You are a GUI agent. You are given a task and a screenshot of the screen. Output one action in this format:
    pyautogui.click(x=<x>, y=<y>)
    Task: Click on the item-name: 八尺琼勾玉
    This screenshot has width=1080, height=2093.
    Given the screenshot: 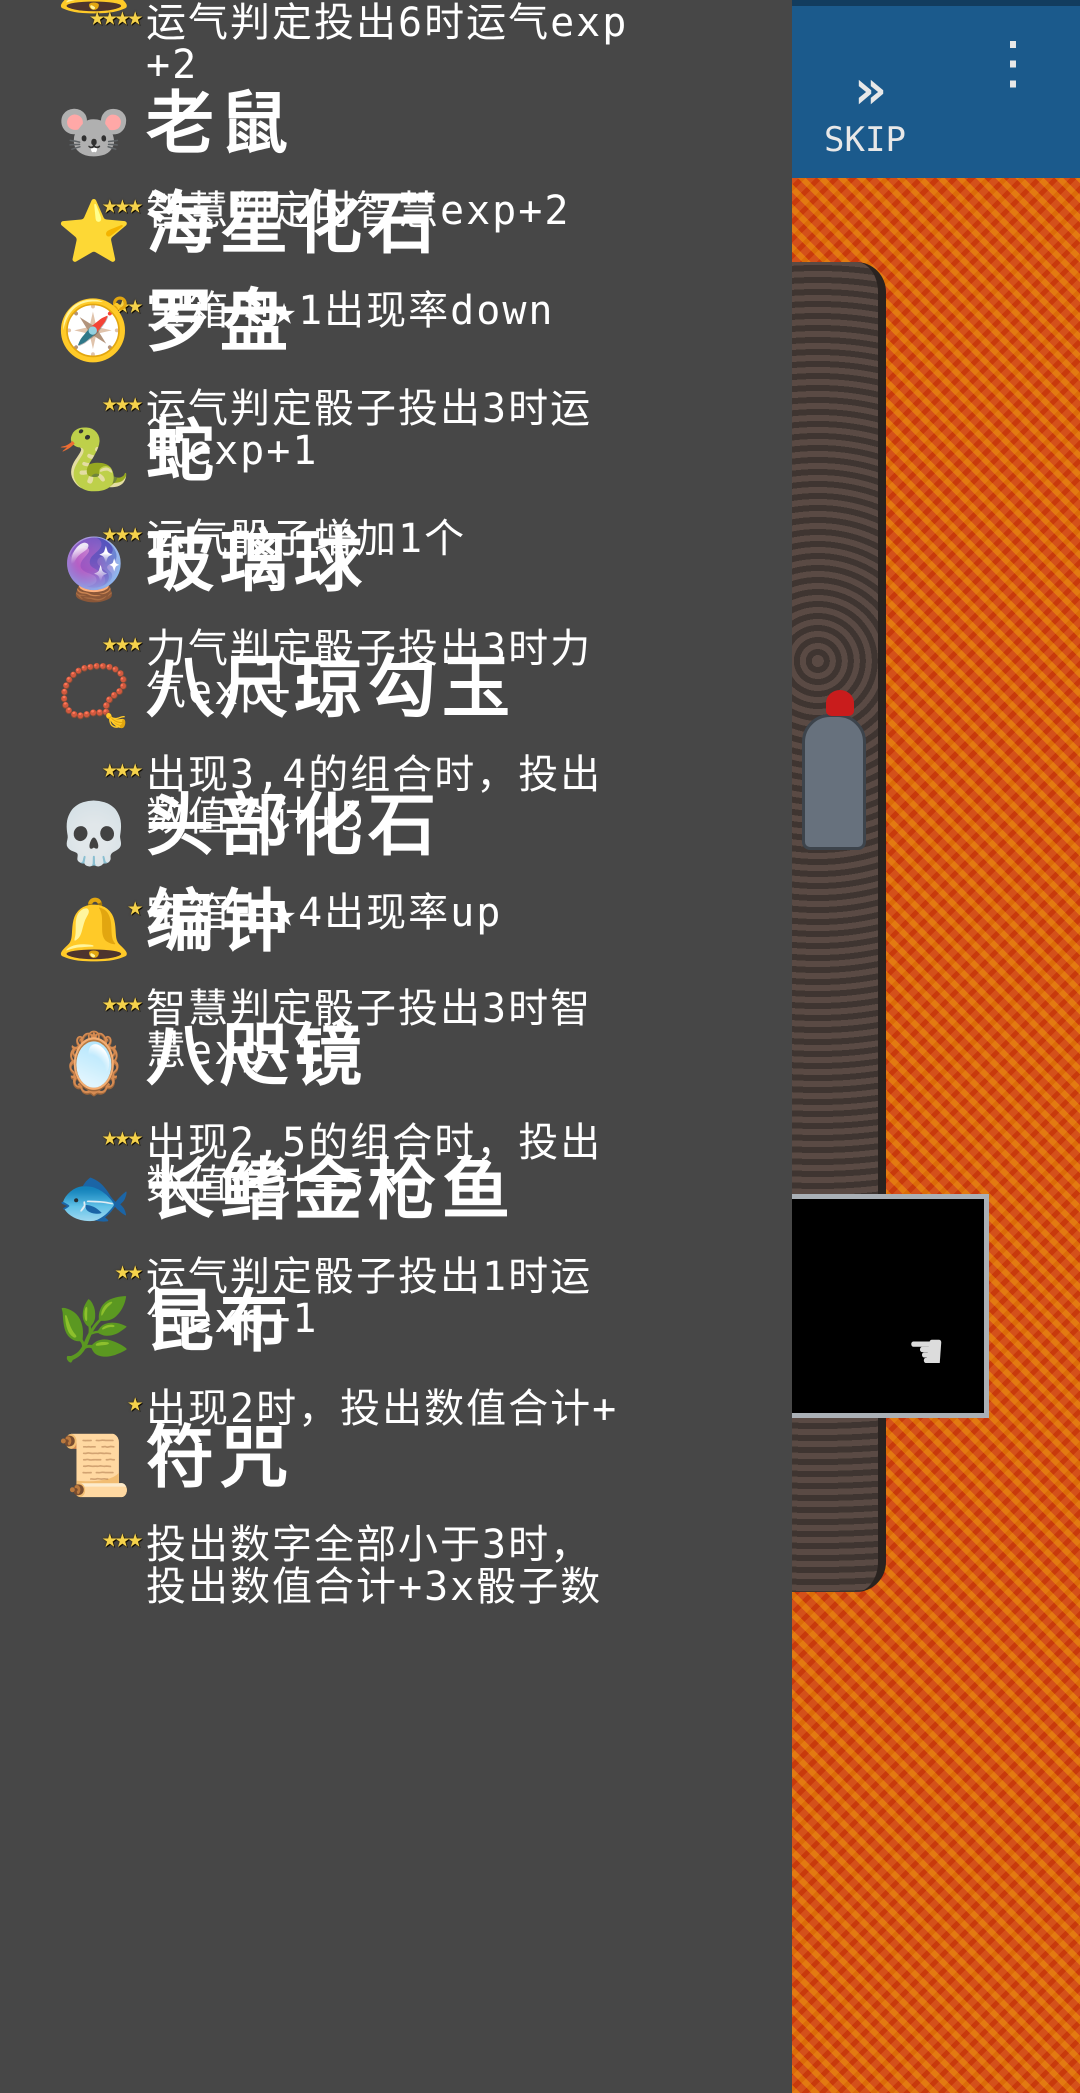 What is the action you would take?
    pyautogui.click(x=331, y=688)
    